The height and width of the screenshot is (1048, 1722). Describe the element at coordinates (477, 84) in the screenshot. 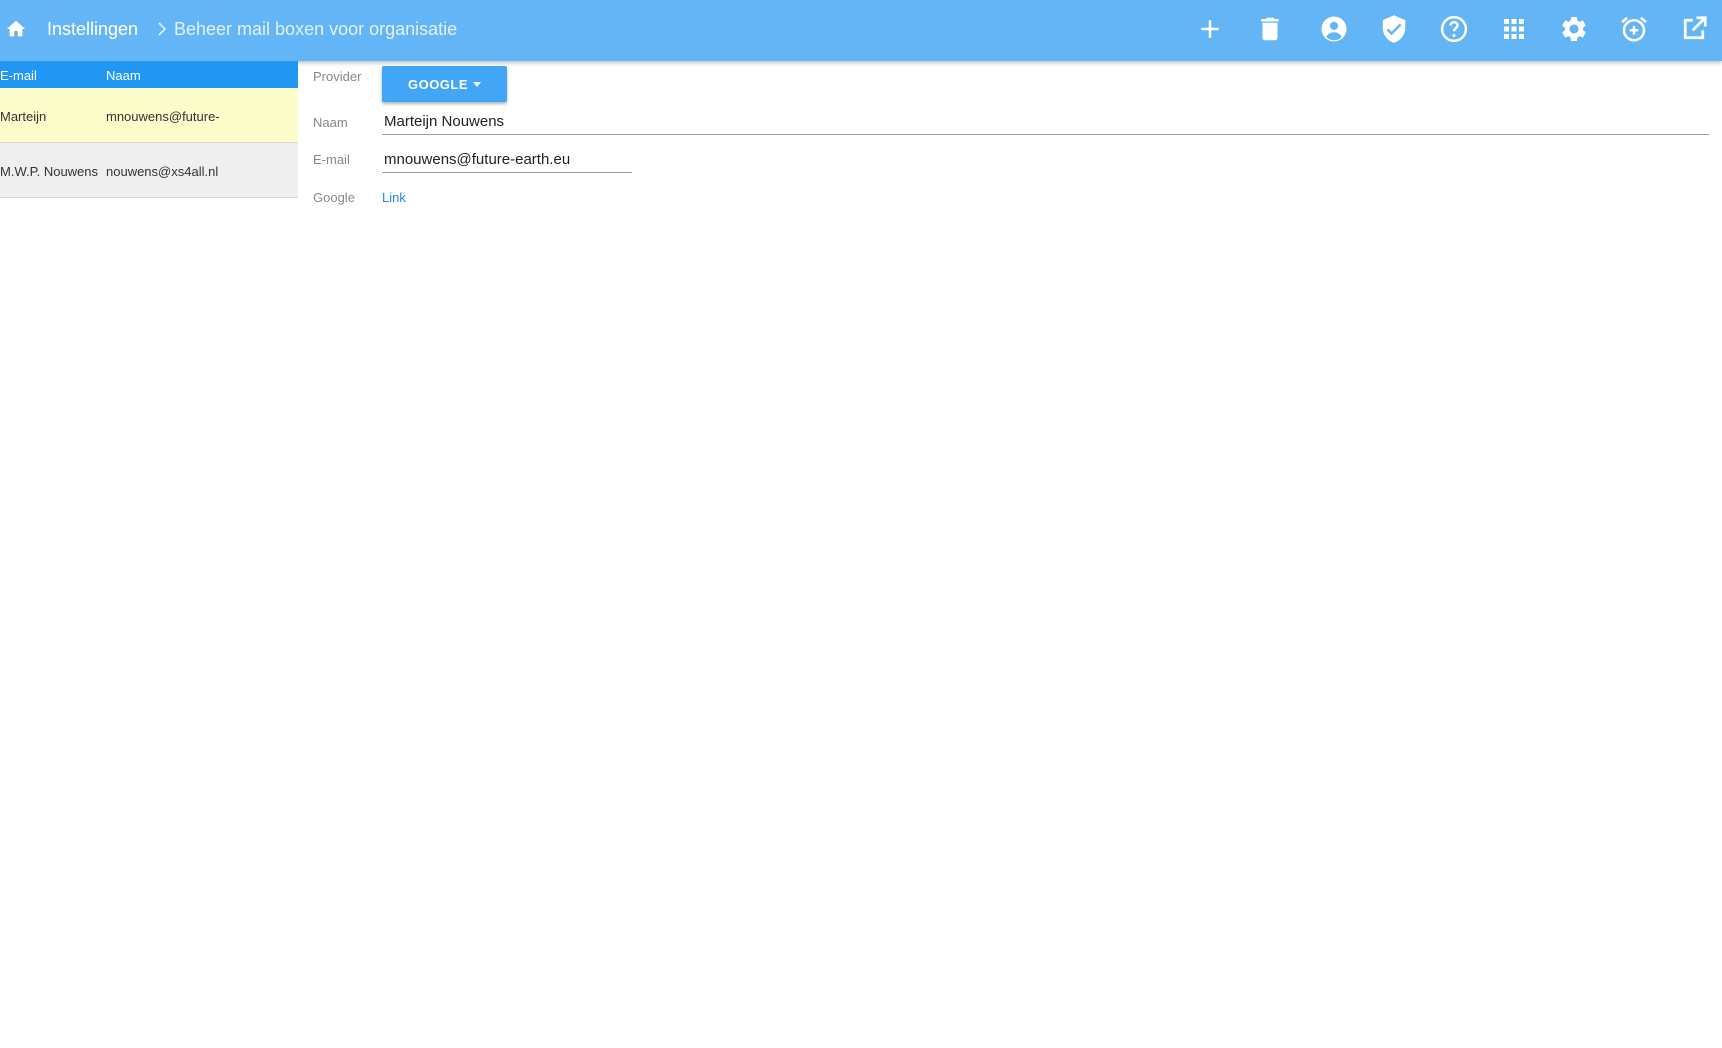

I see `caret-down-icon` at that location.